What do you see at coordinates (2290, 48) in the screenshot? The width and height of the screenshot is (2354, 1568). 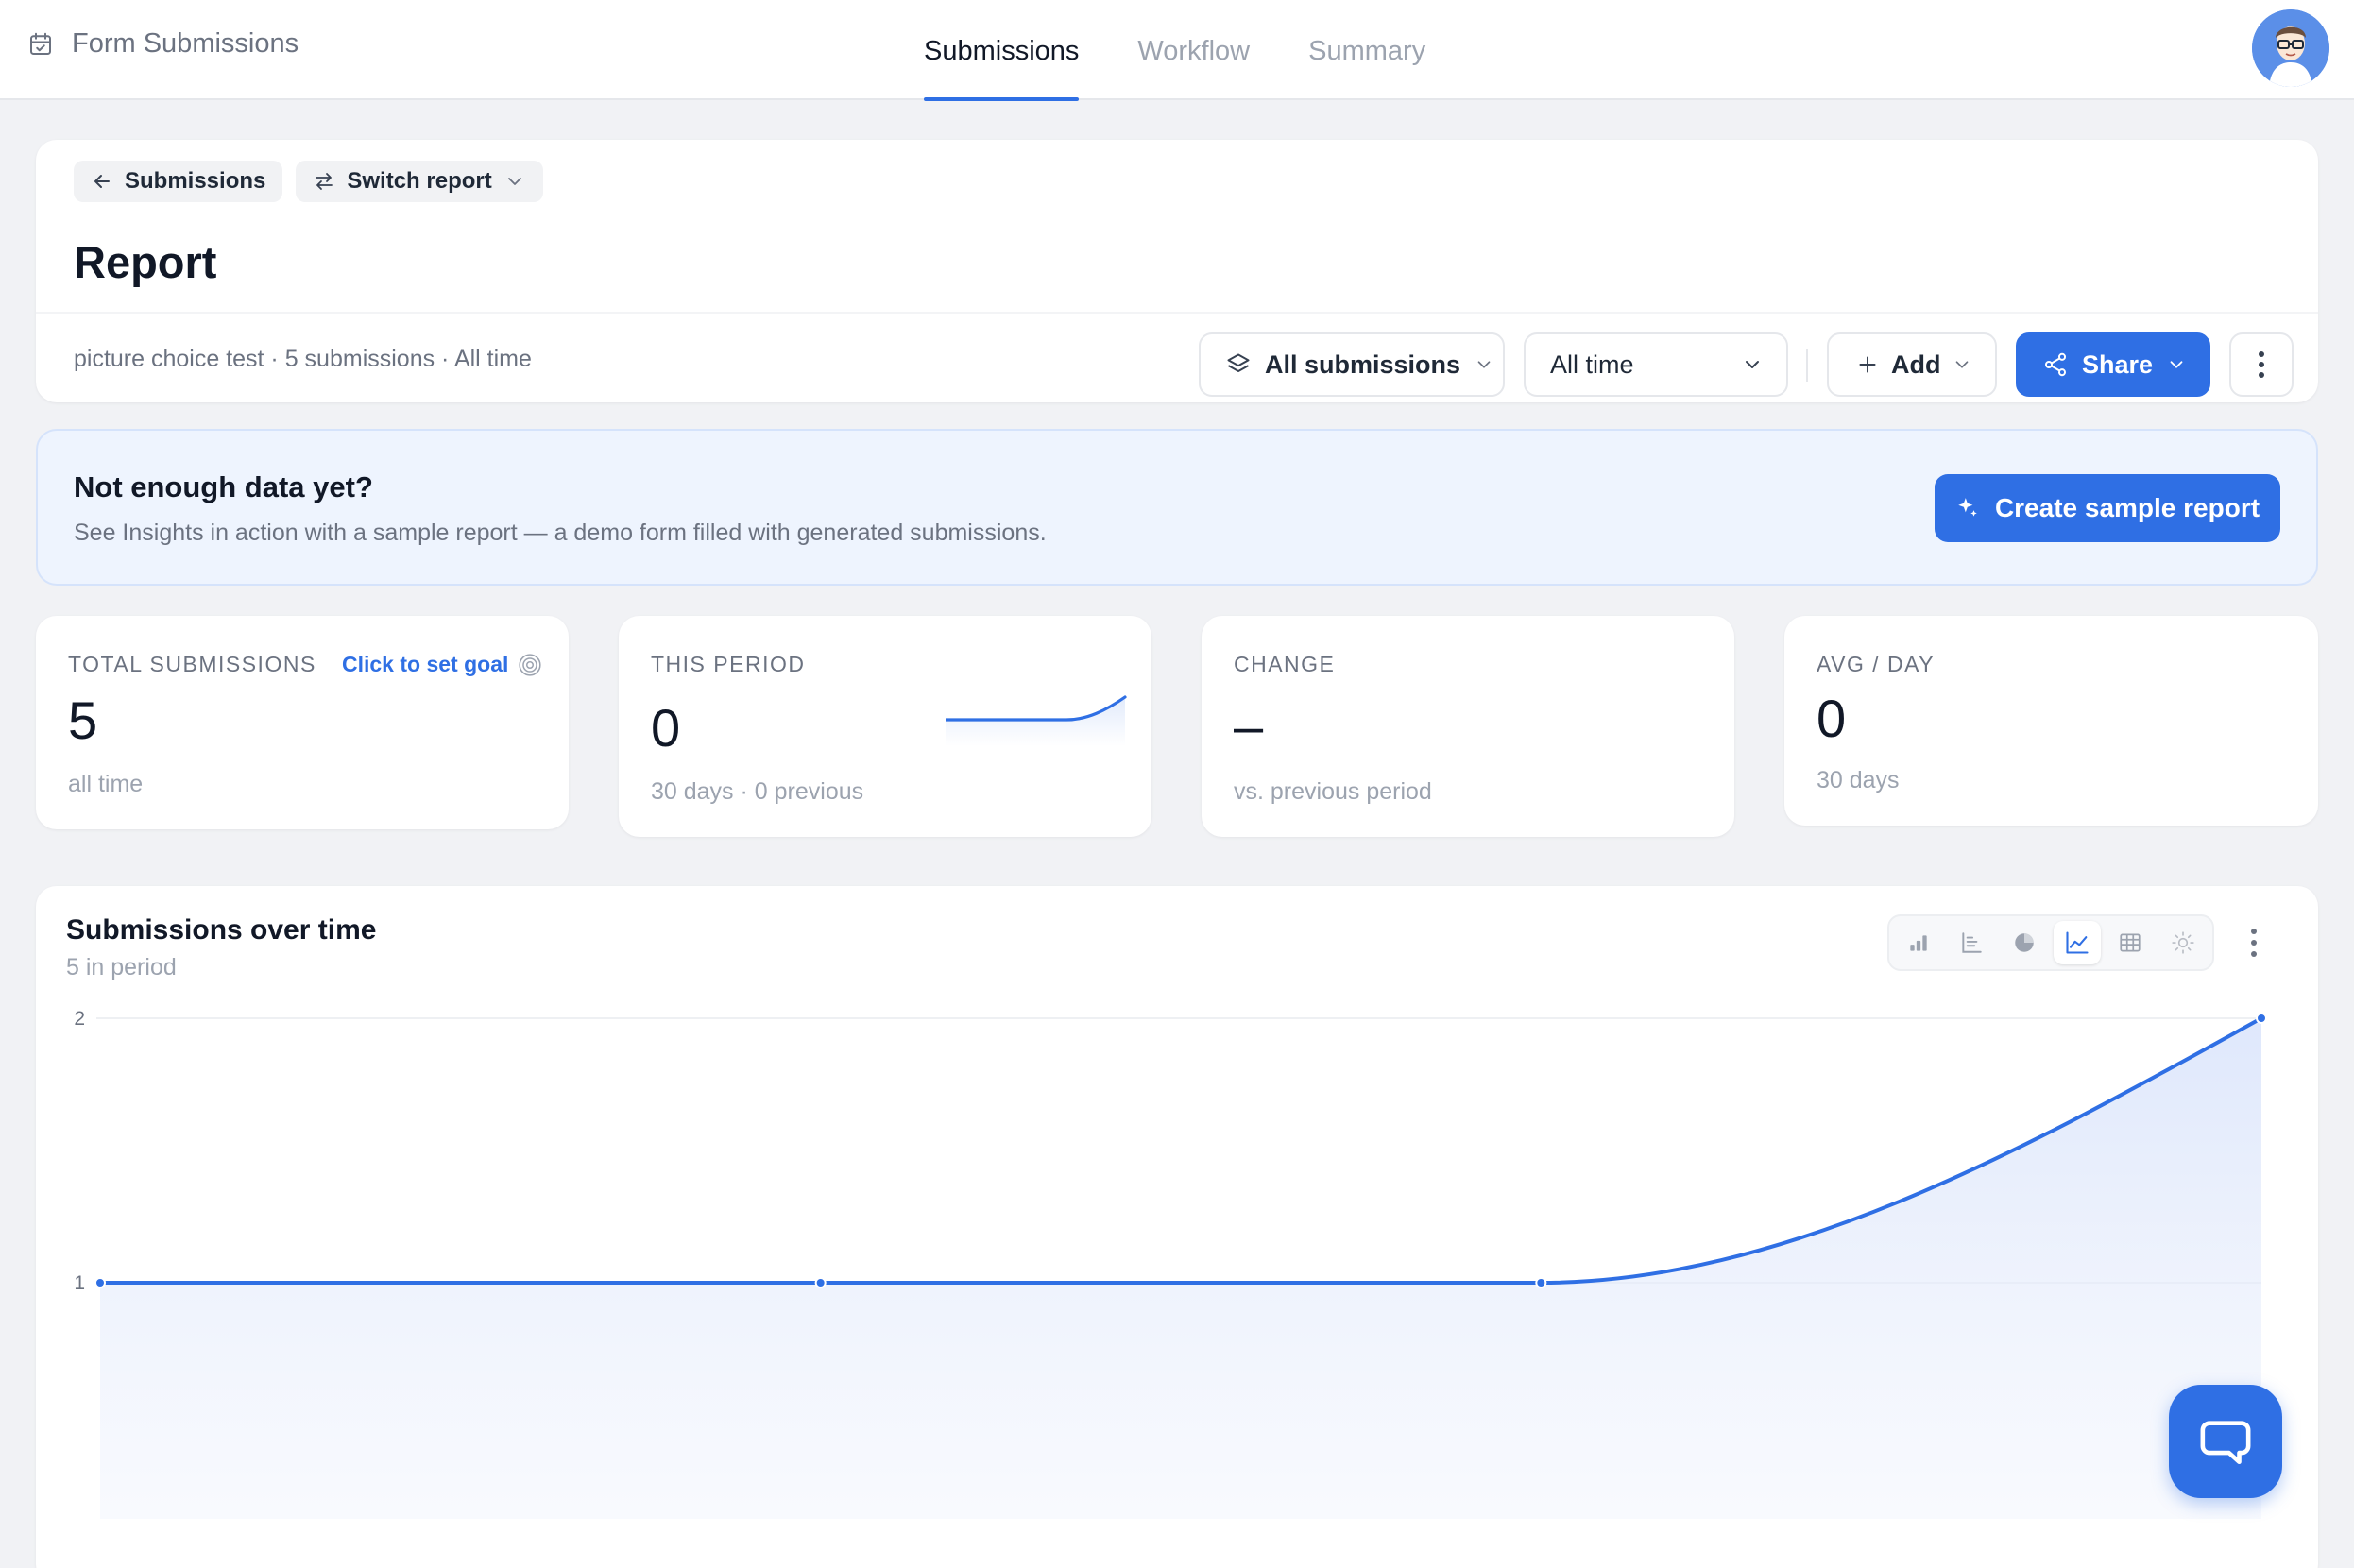 I see `avatar` at bounding box center [2290, 48].